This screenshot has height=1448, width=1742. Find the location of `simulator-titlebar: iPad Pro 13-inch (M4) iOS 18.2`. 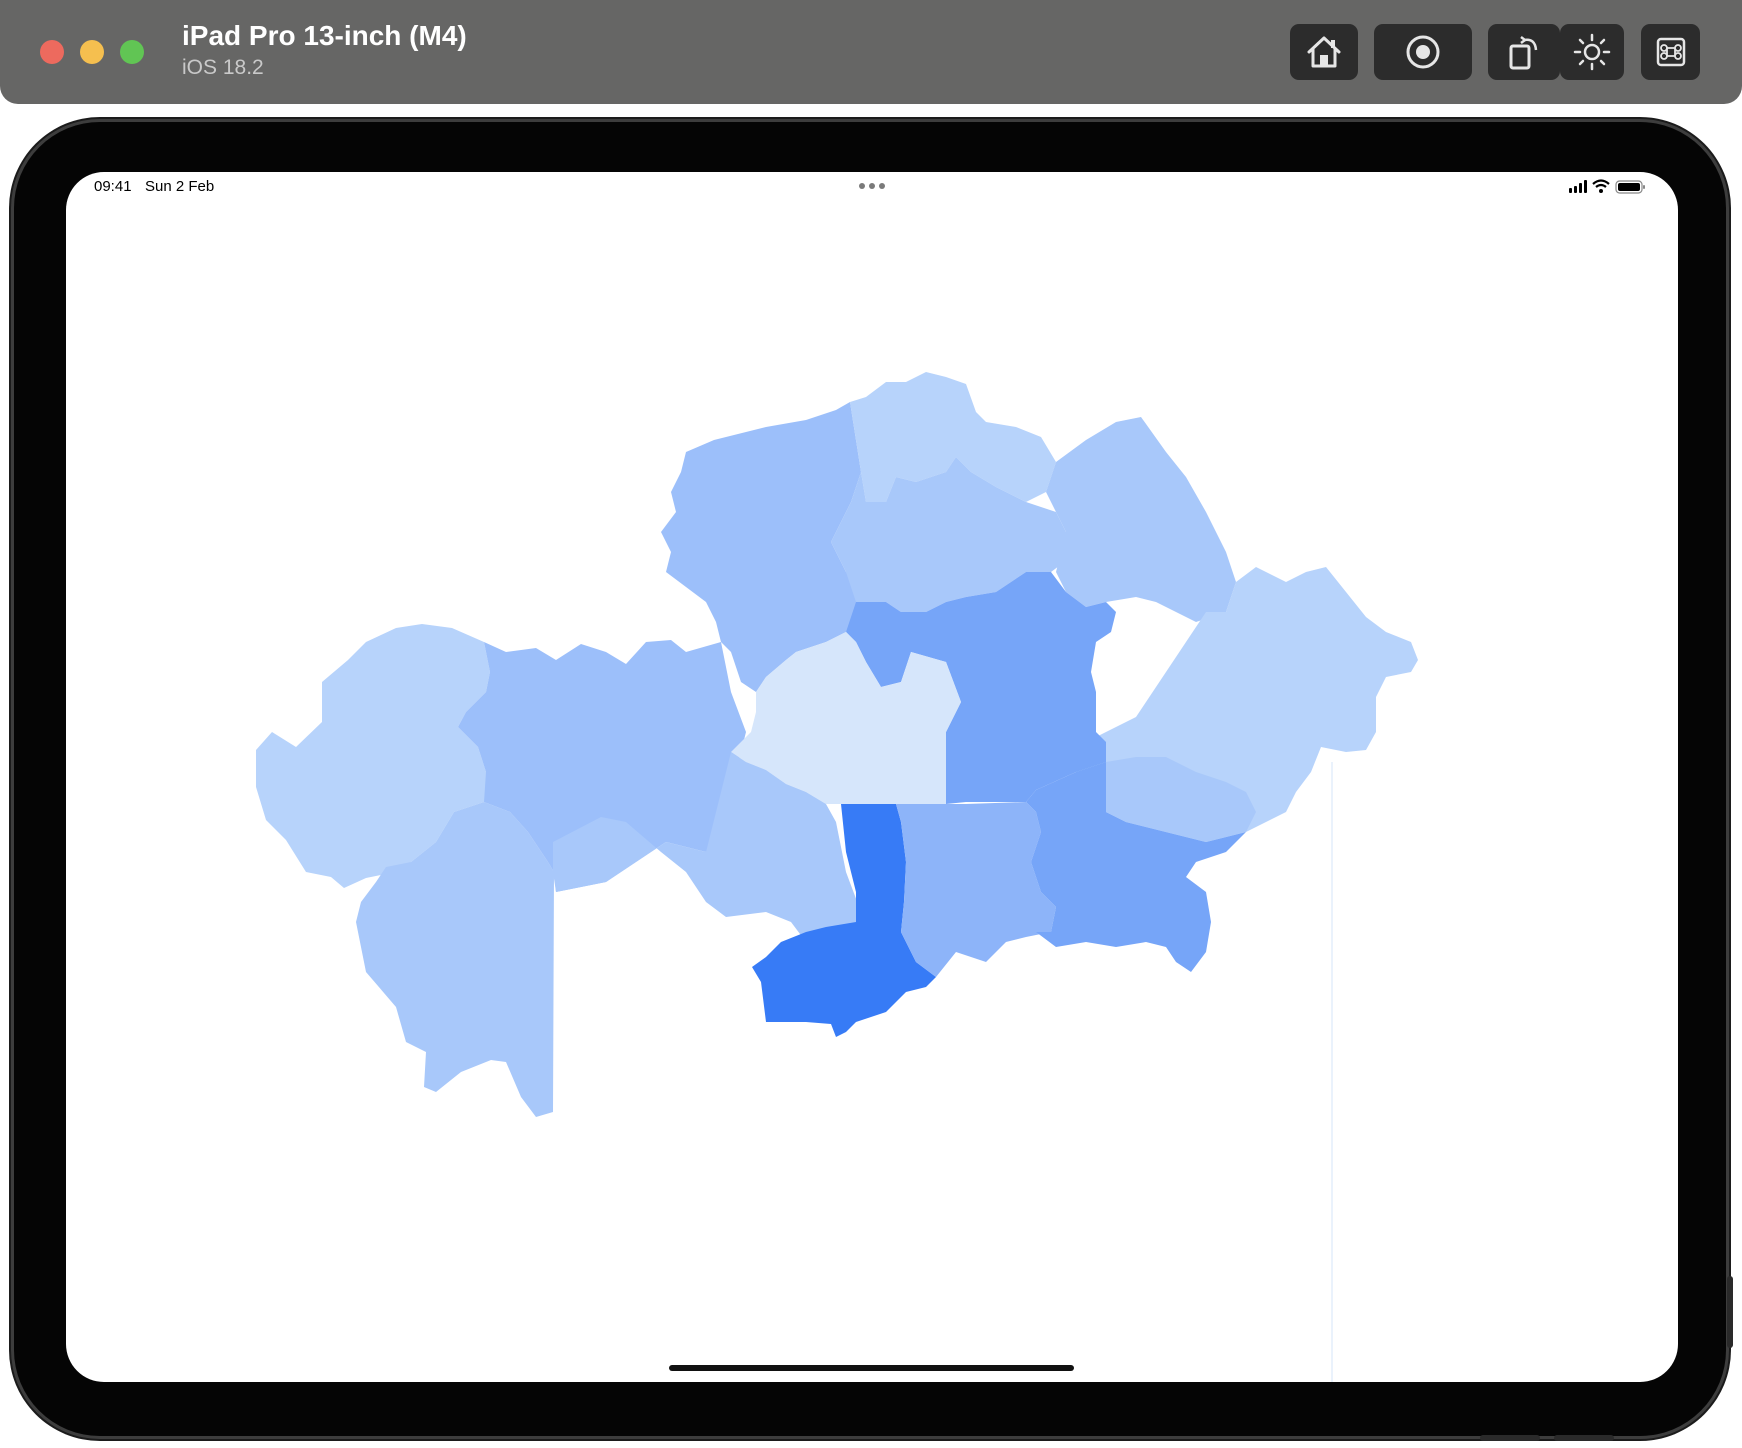

simulator-titlebar: iPad Pro 13-inch (M4) iOS 18.2 is located at coordinates (871, 52).